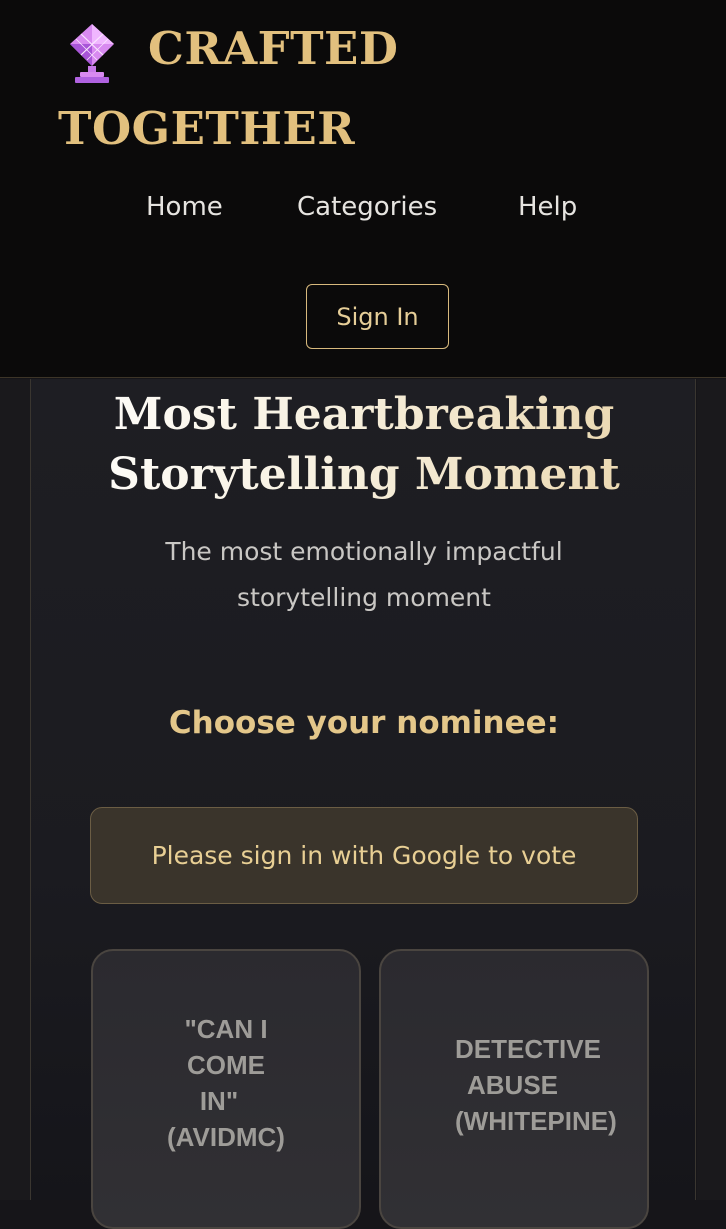 Image resolution: width=726 pixels, height=1229 pixels. I want to click on brand-name-line2: TOGETHER, so click(207, 128).